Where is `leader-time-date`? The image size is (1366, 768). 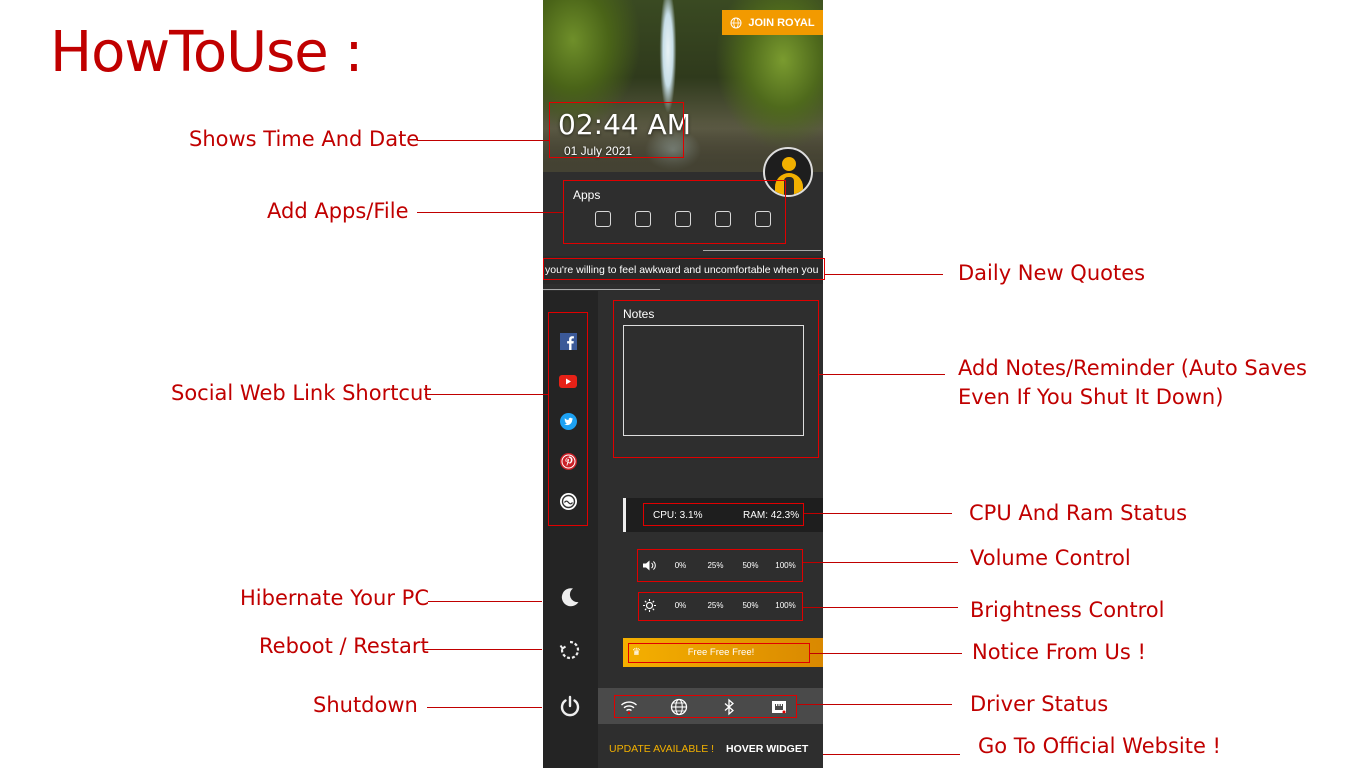 leader-time-date is located at coordinates (483, 140).